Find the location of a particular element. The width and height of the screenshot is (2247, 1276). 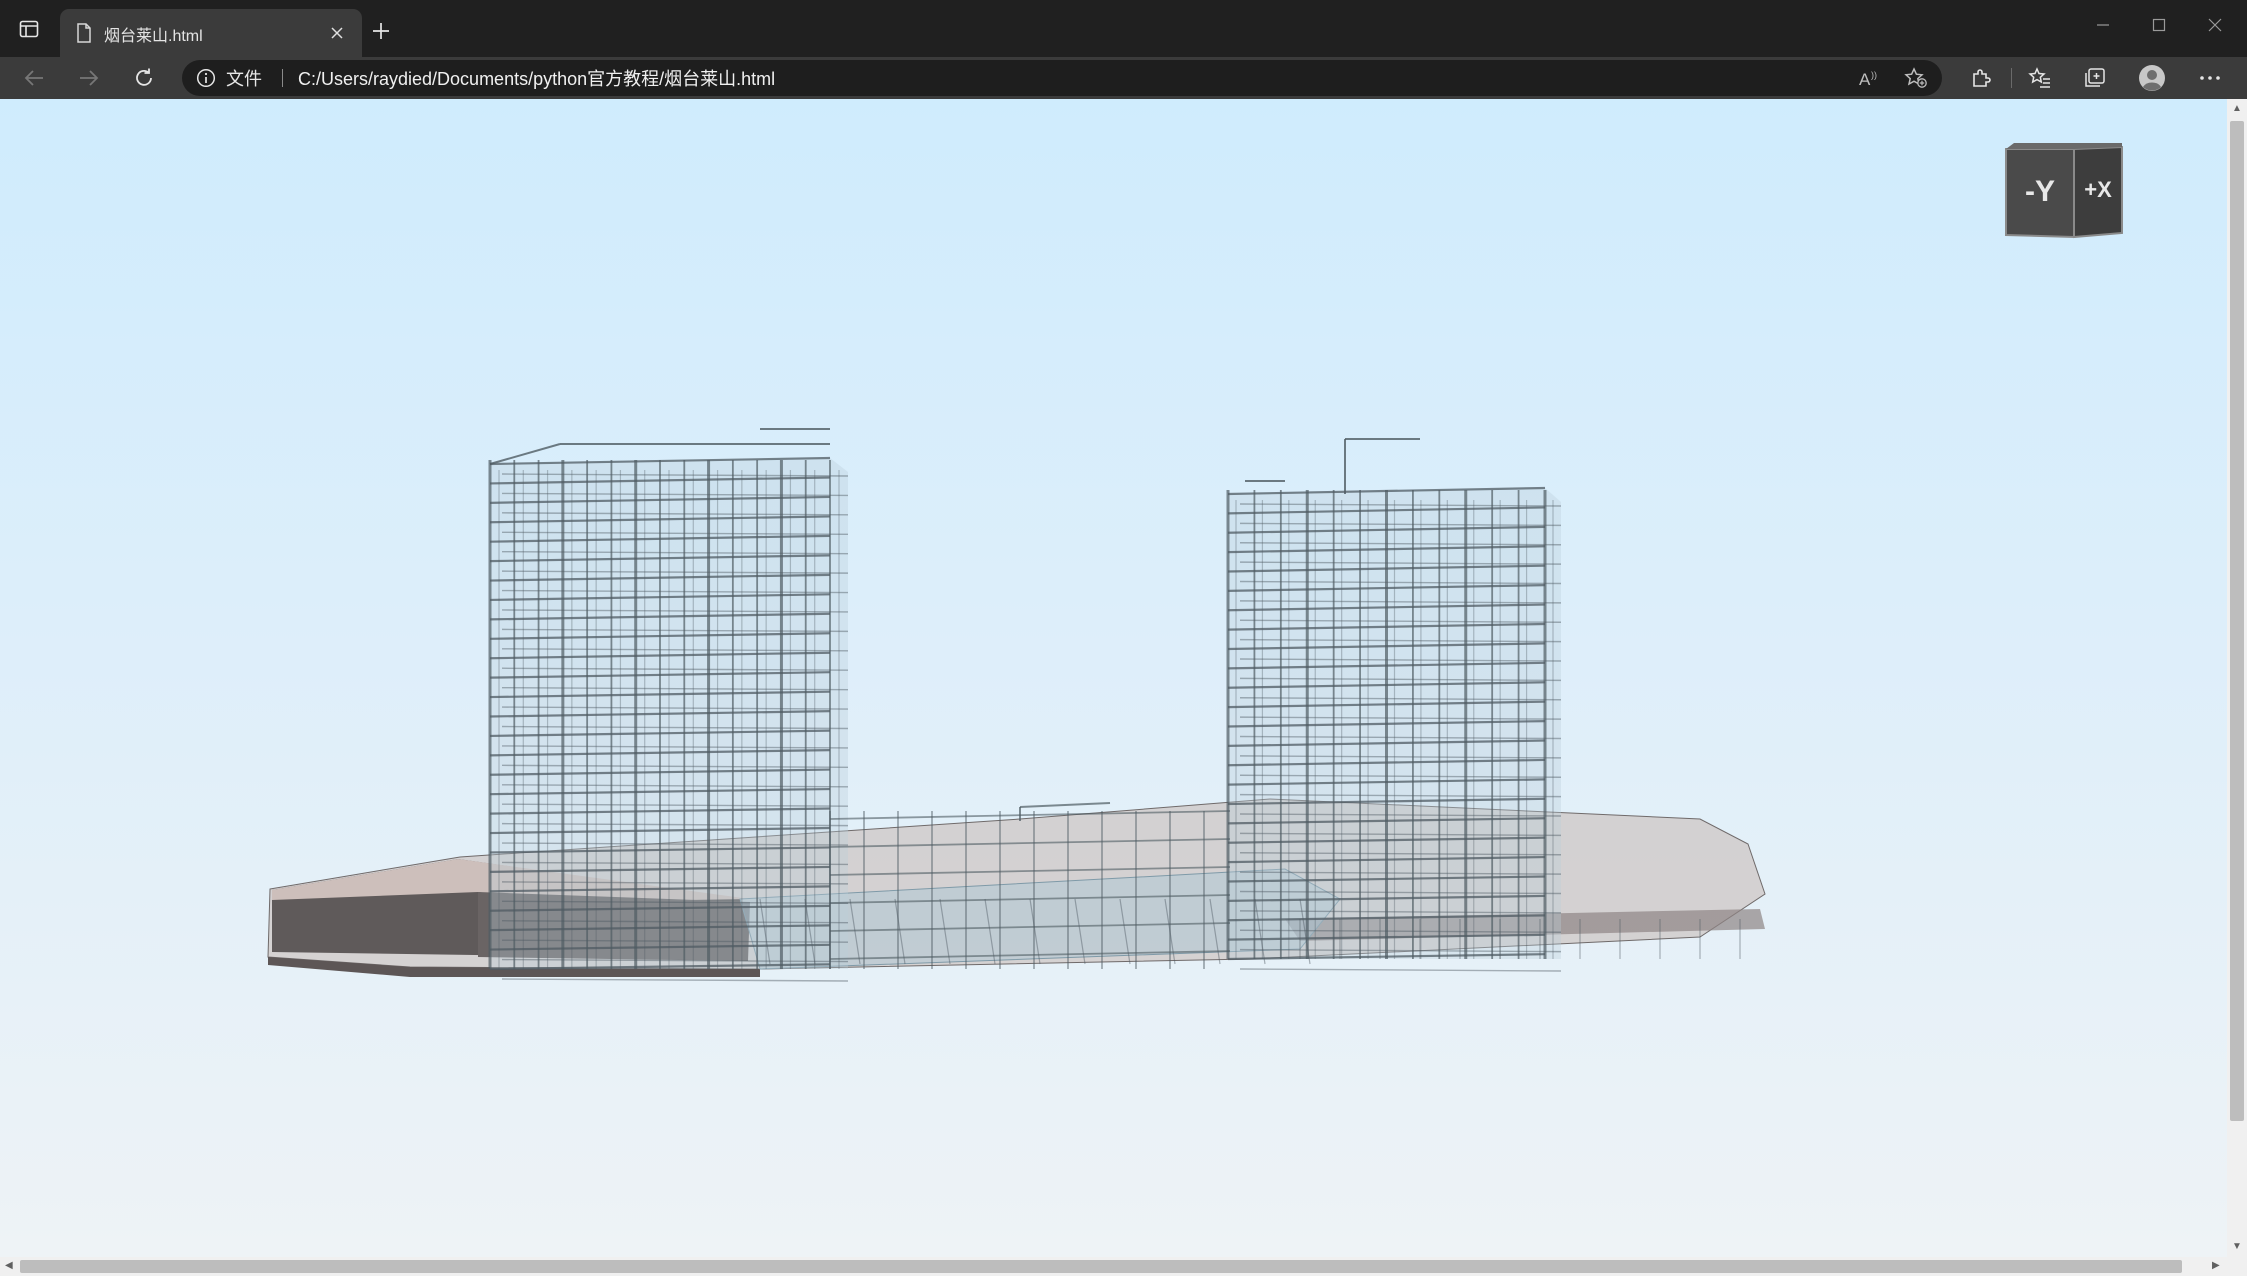

tab-actions-button is located at coordinates (29, 29).